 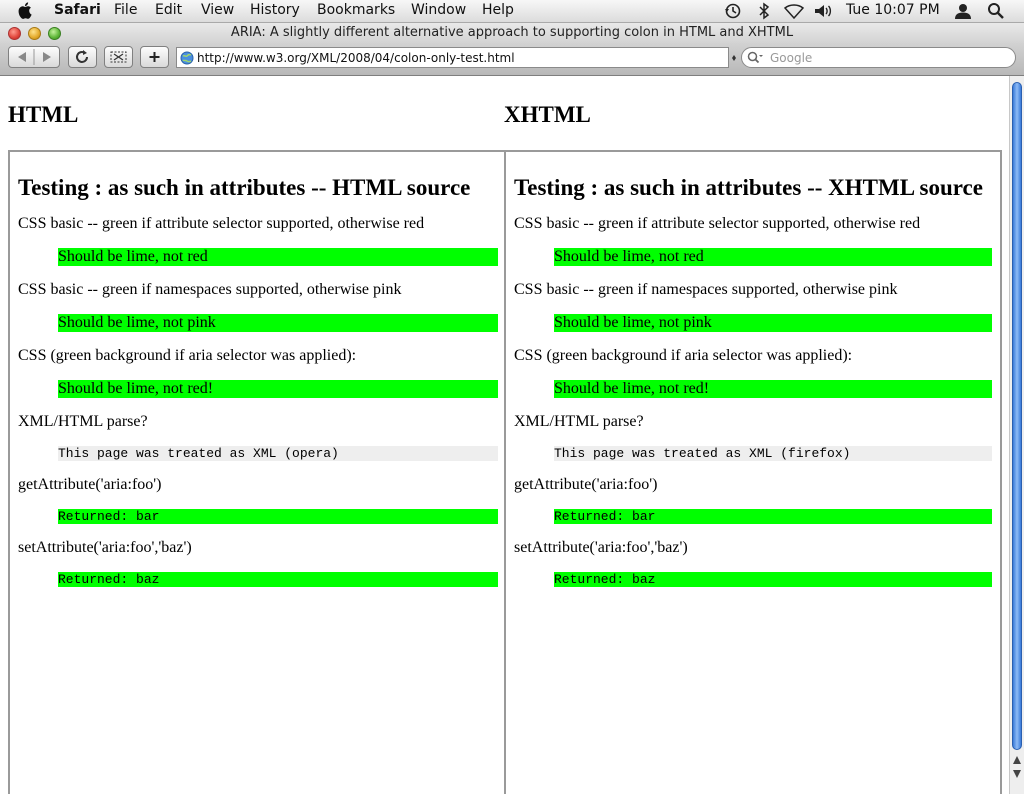 I want to click on menu-file: File, so click(x=125, y=10).